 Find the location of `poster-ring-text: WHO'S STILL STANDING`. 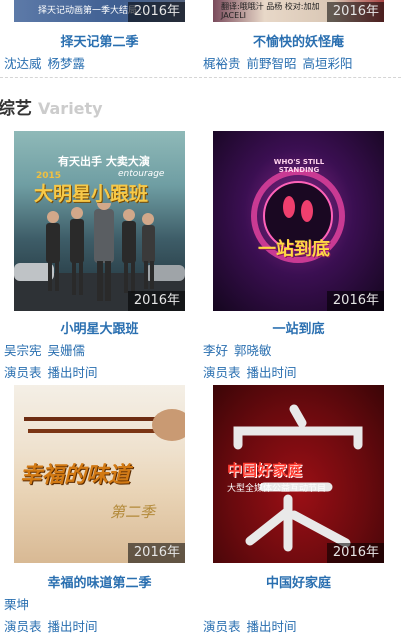

poster-ring-text: WHO'S STILL STANDING is located at coordinates (299, 166).